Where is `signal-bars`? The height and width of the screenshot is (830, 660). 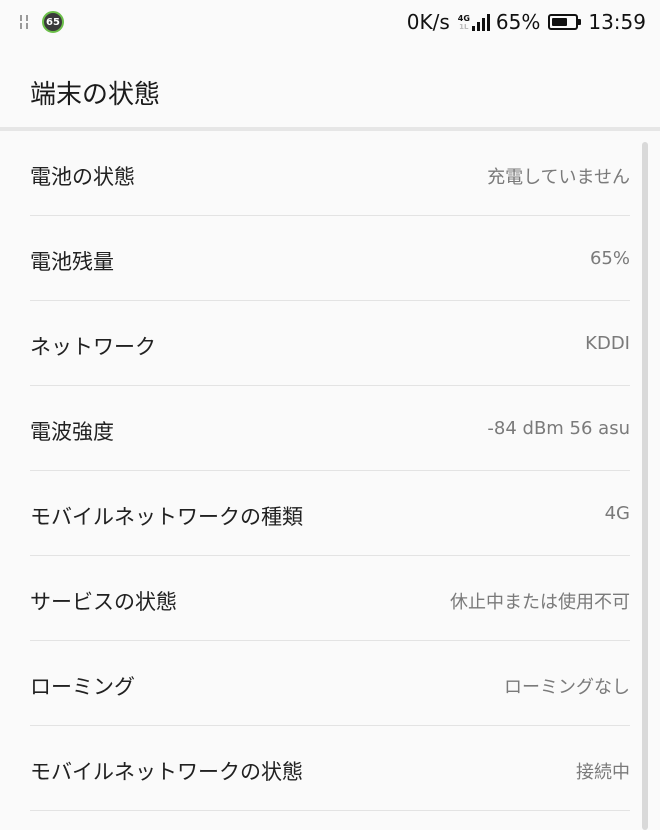 signal-bars is located at coordinates (480, 22).